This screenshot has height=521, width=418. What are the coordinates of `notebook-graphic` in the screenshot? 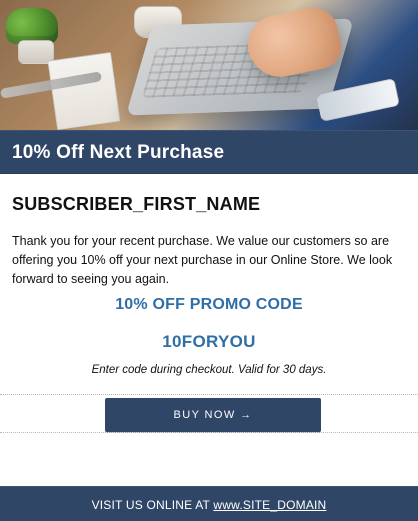 It's located at (84, 91).